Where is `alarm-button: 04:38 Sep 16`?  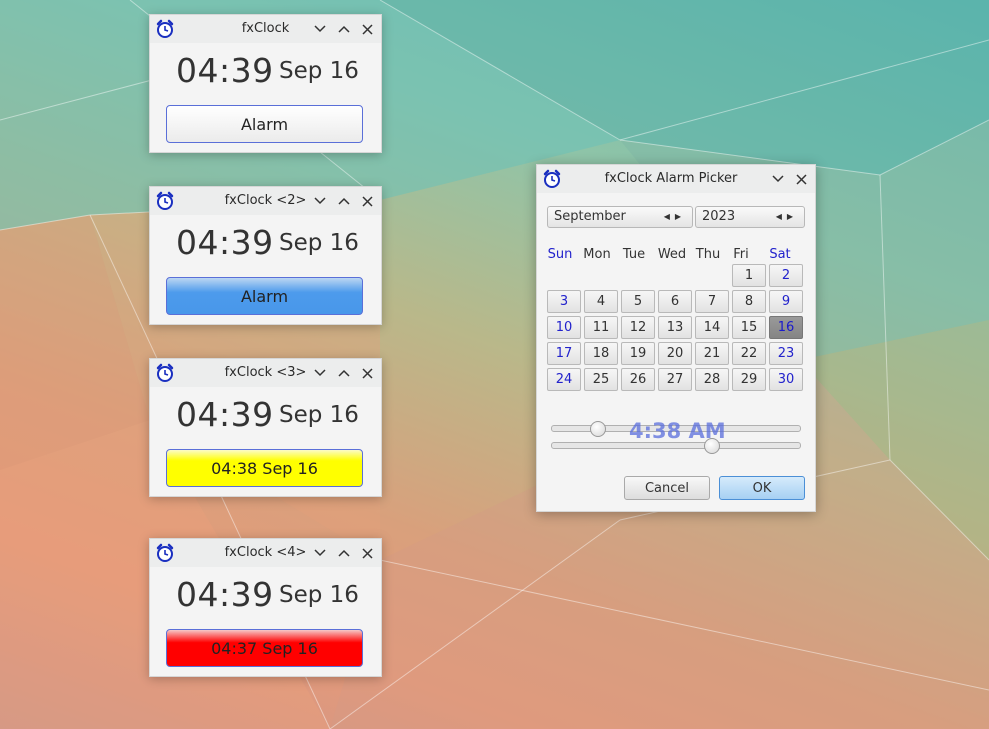 alarm-button: 04:38 Sep 16 is located at coordinates (264, 468).